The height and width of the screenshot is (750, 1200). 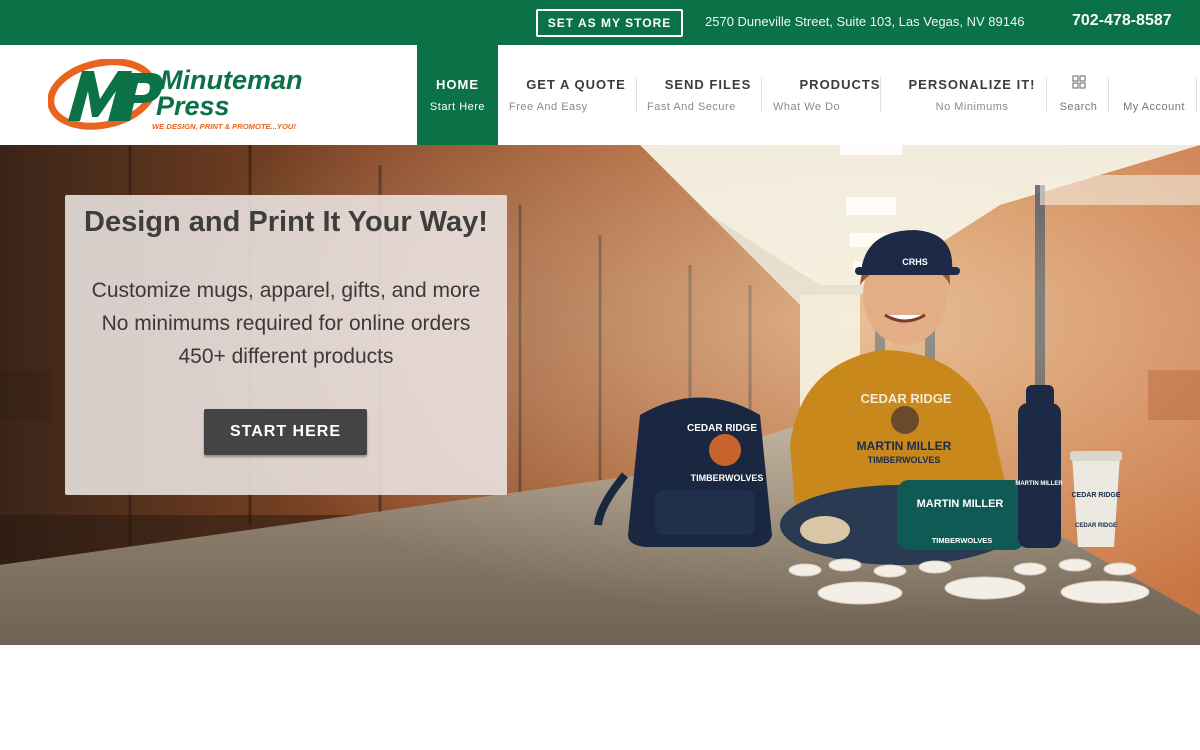 I want to click on nav-send-files: SEND FILES Fast And Secure, so click(x=708, y=95).